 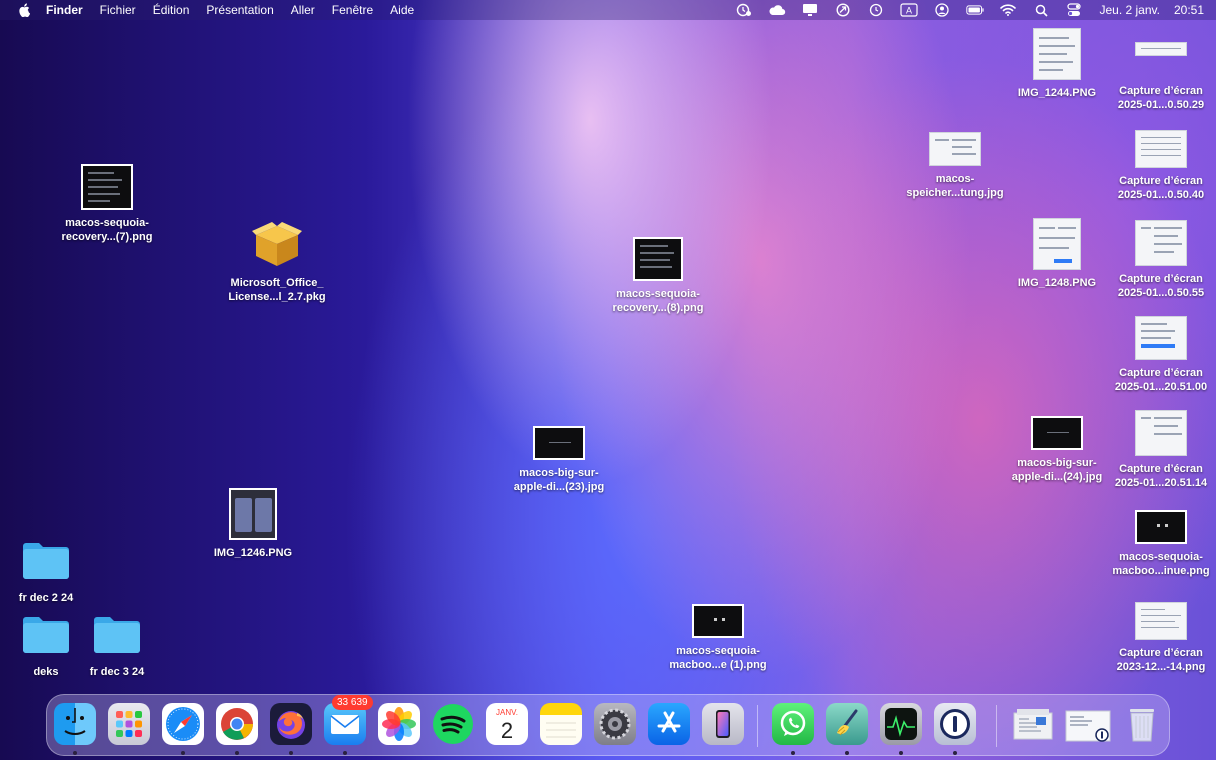 What do you see at coordinates (843, 10) in the screenshot?
I see `sync-icon` at bounding box center [843, 10].